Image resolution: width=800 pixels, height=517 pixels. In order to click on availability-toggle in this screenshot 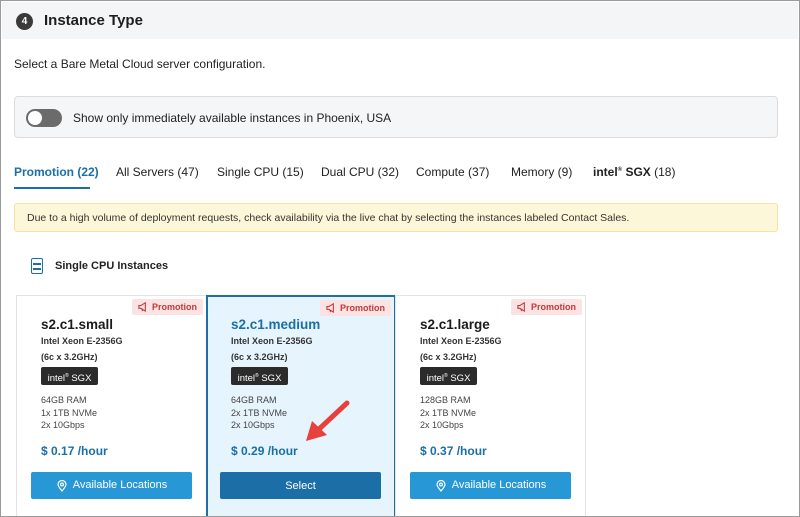, I will do `click(44, 118)`.